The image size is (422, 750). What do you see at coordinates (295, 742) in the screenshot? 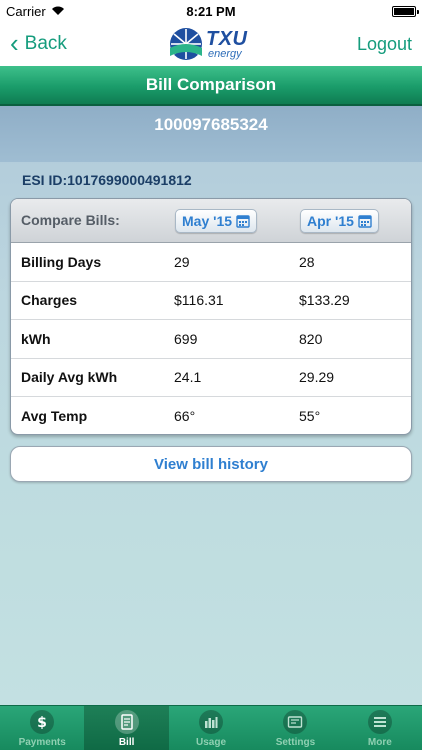
I see `tab-label: Settings` at bounding box center [295, 742].